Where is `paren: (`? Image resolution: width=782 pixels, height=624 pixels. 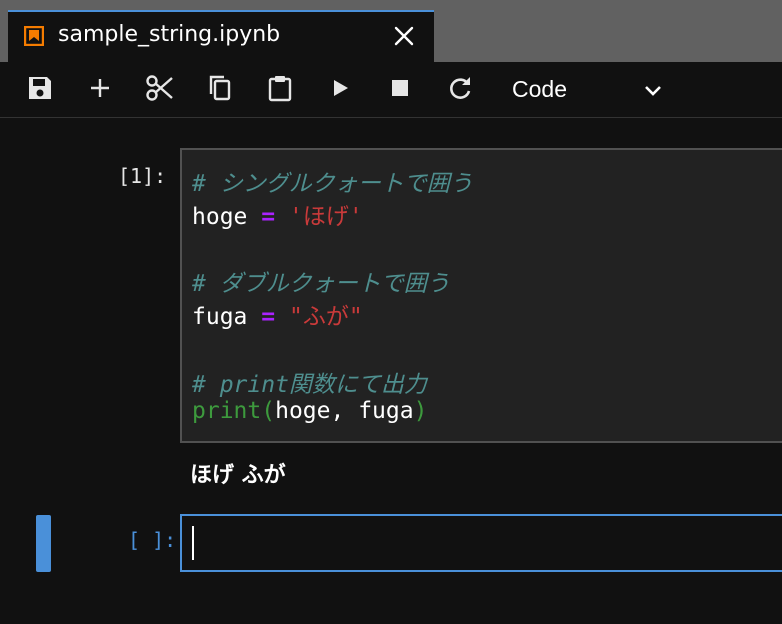 paren: ( is located at coordinates (268, 411).